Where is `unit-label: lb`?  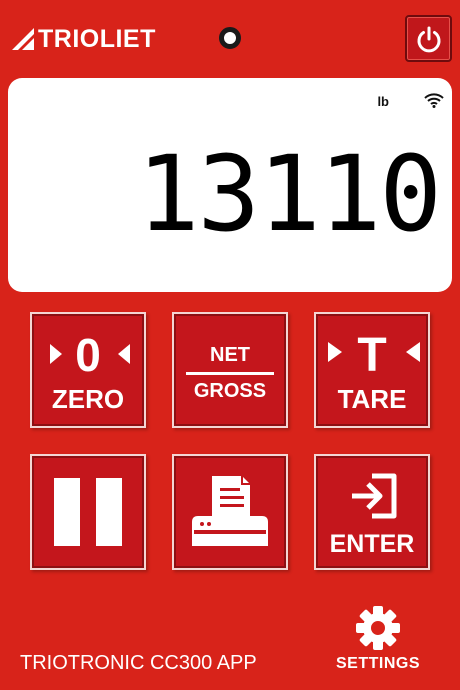
unit-label: lb is located at coordinates (383, 101).